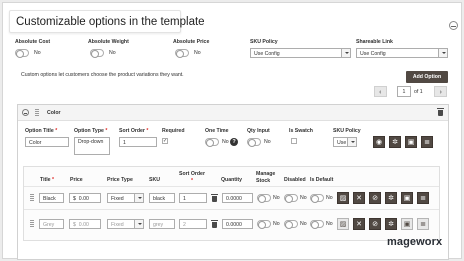 The width and height of the screenshot is (464, 261). What do you see at coordinates (233, 113) in the screenshot?
I see `option-panel-header: Color` at bounding box center [233, 113].